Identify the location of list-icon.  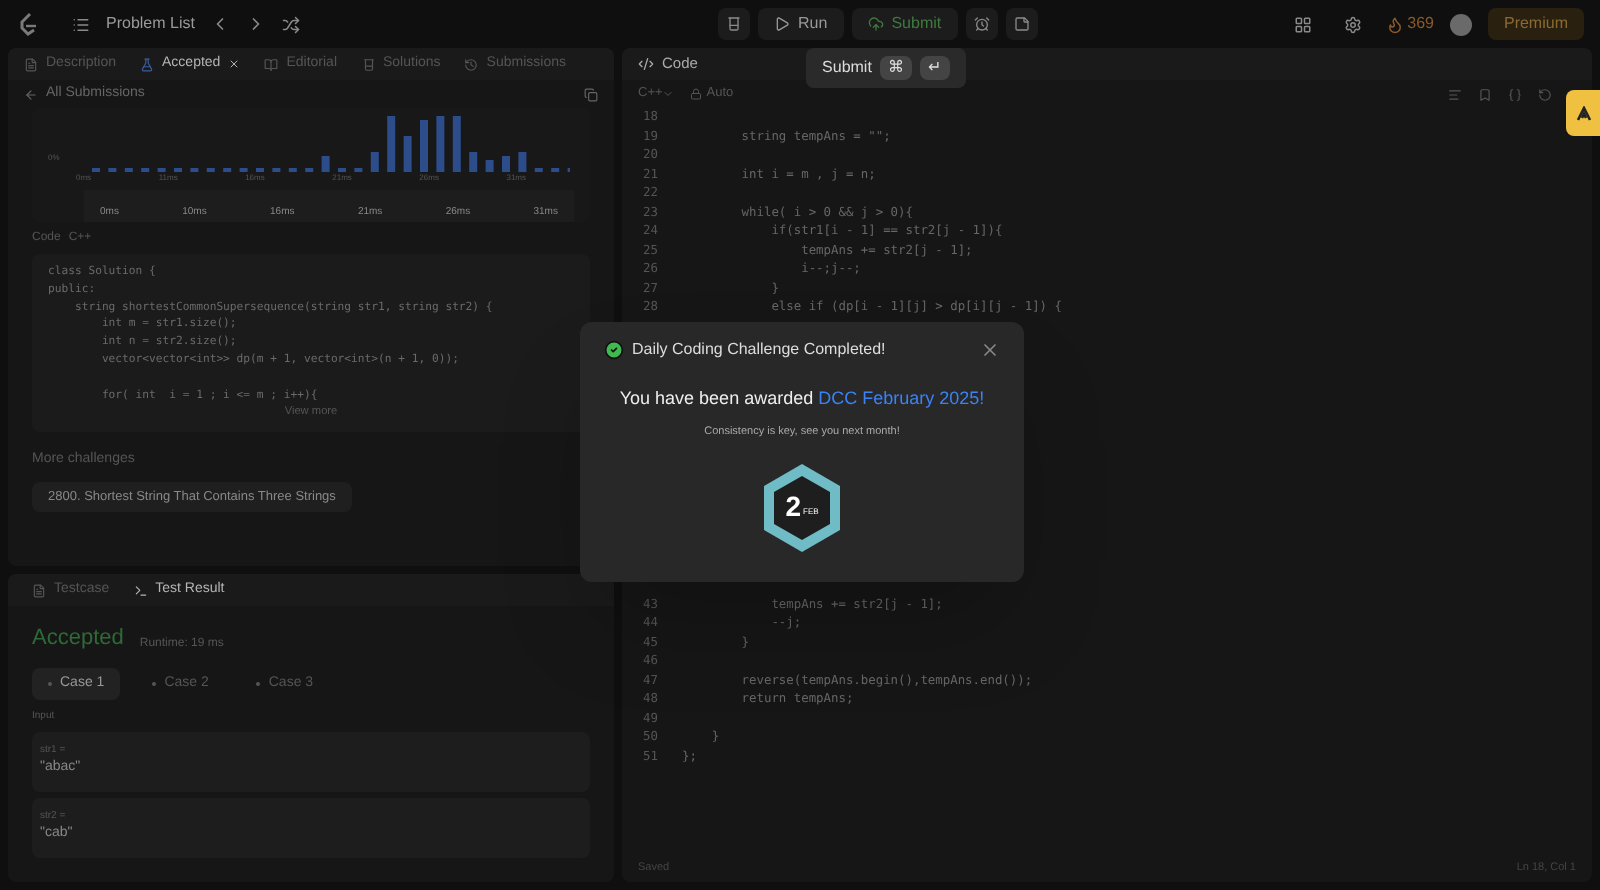
(81, 24).